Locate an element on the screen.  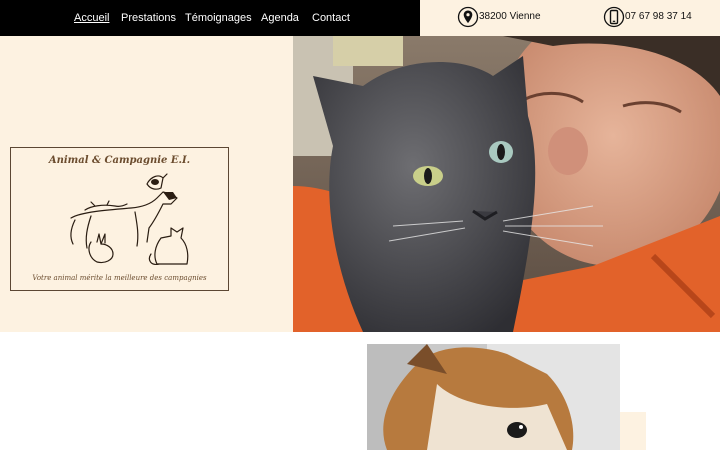
location-pin-icon is located at coordinates (468, 17).